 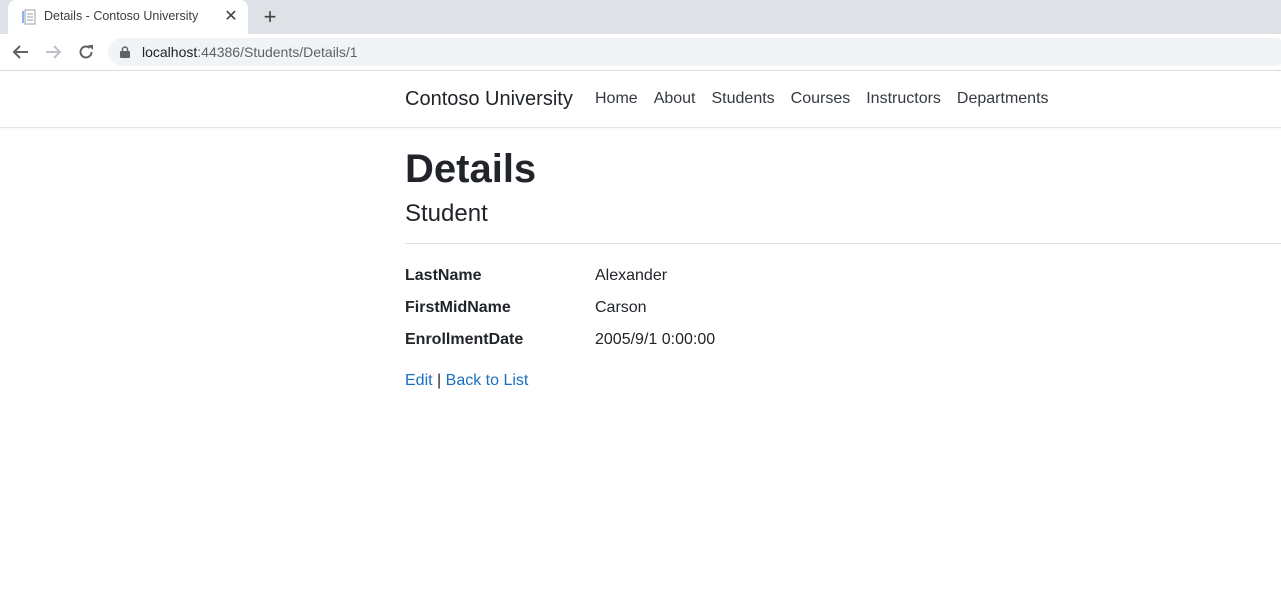 What do you see at coordinates (655, 339) in the screenshot?
I see `detail-value: 2005/9/1 0:00:00` at bounding box center [655, 339].